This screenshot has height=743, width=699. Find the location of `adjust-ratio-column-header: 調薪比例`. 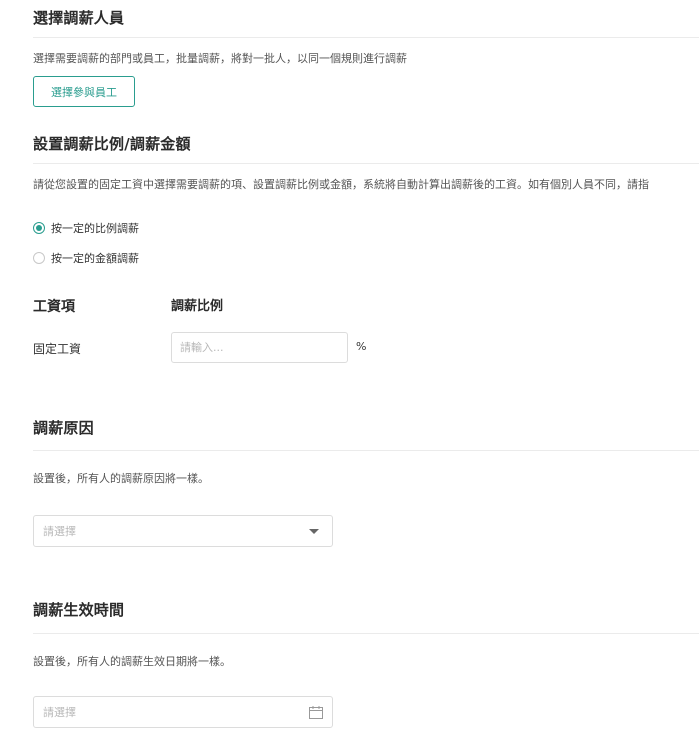

adjust-ratio-column-header: 調薪比例 is located at coordinates (197, 306).